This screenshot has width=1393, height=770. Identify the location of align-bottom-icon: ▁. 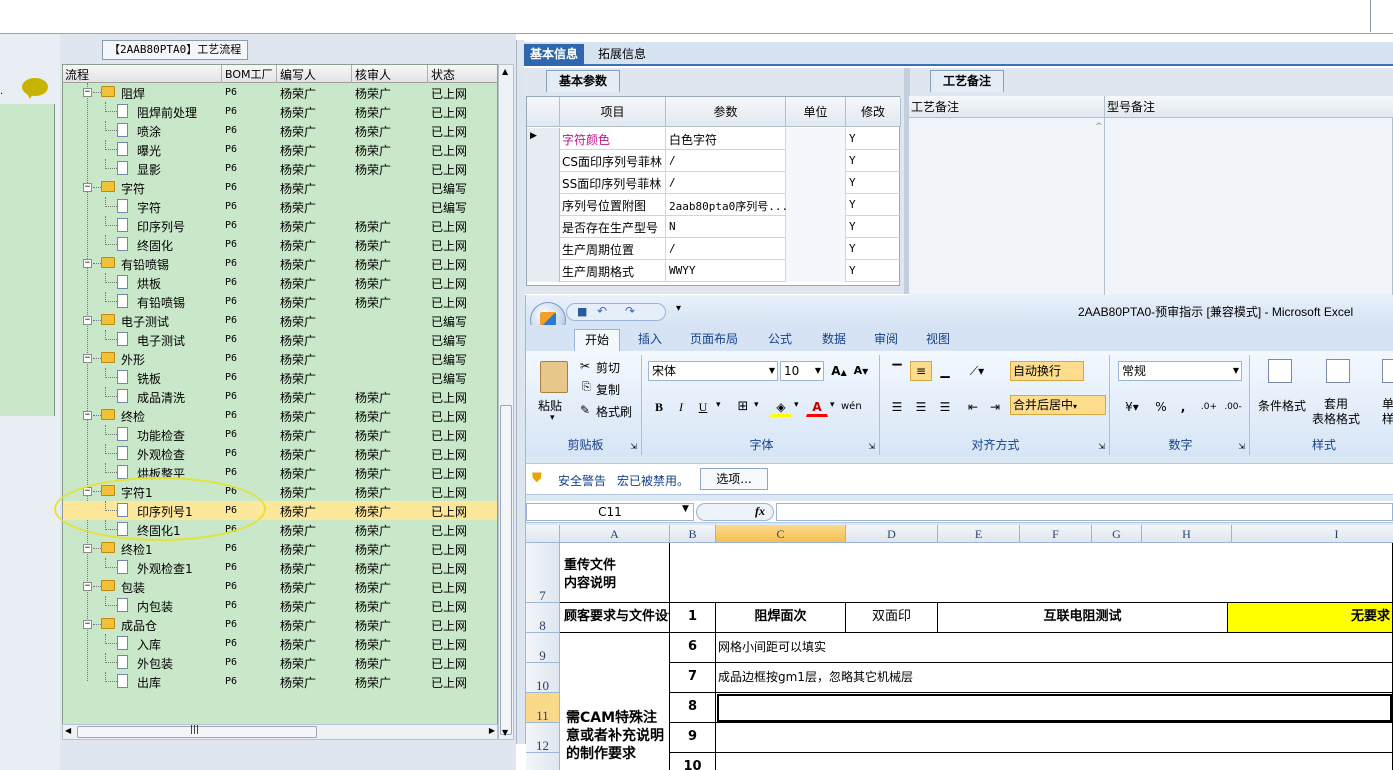
(945, 371).